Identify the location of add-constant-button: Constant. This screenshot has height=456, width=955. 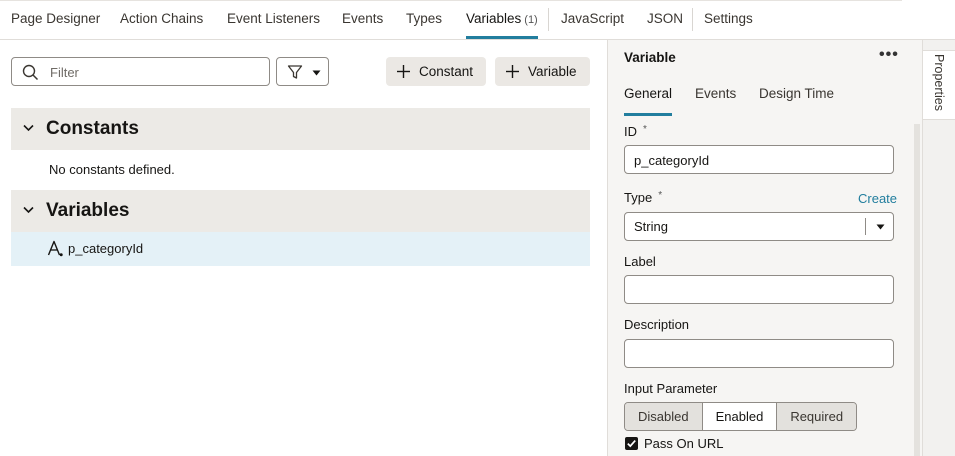
(436, 71).